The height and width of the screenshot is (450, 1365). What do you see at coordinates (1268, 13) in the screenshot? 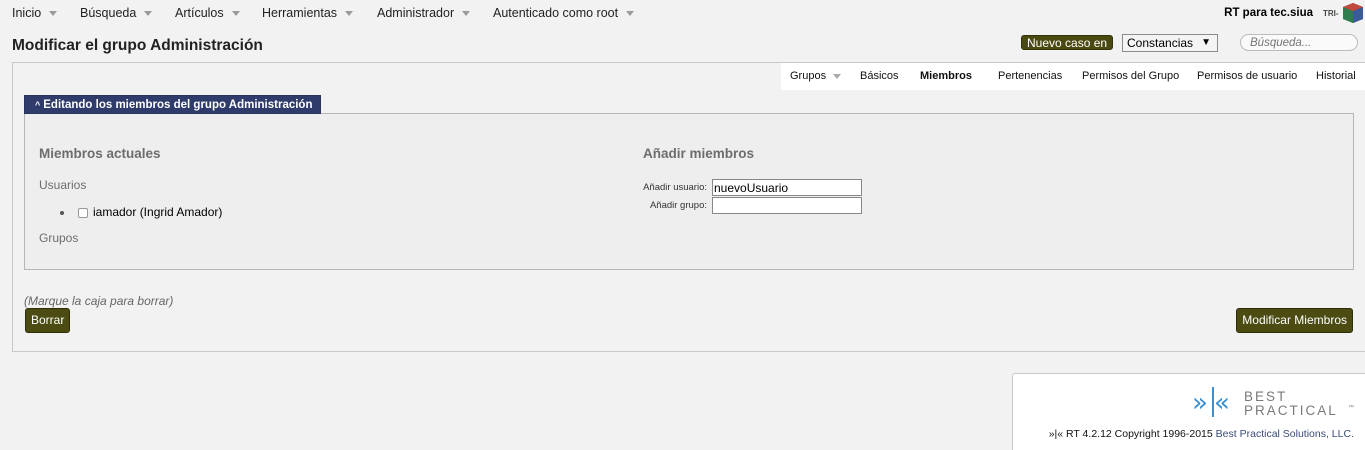
I see `rt-instance-name: RT para tec.siua` at bounding box center [1268, 13].